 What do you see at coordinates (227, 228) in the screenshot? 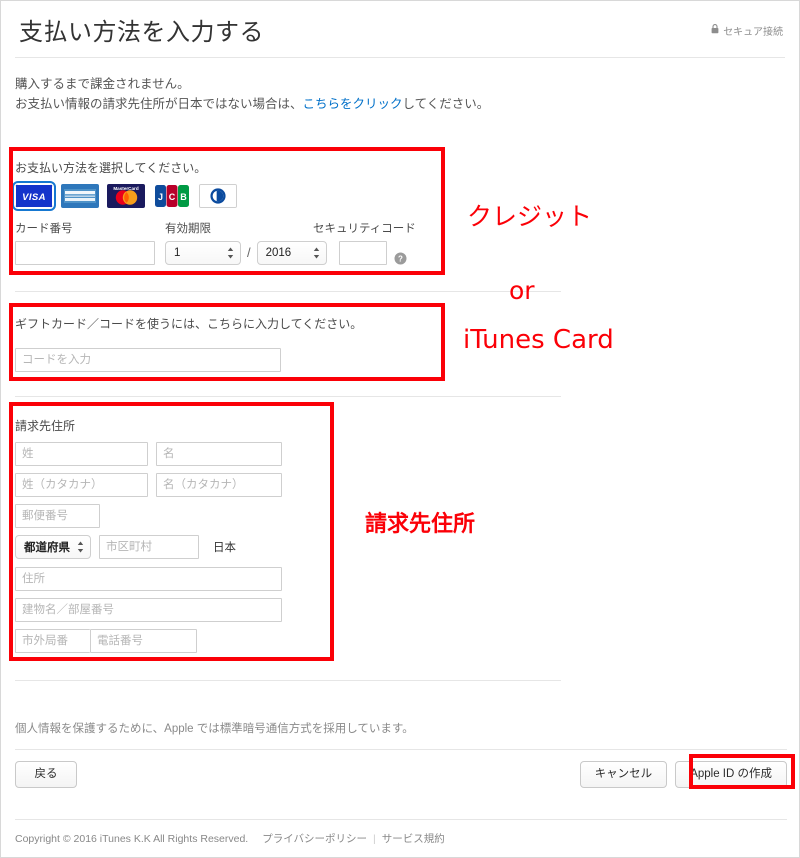
I see `card-field-labels: カード番号 有効期限 セキュリティコード` at bounding box center [227, 228].